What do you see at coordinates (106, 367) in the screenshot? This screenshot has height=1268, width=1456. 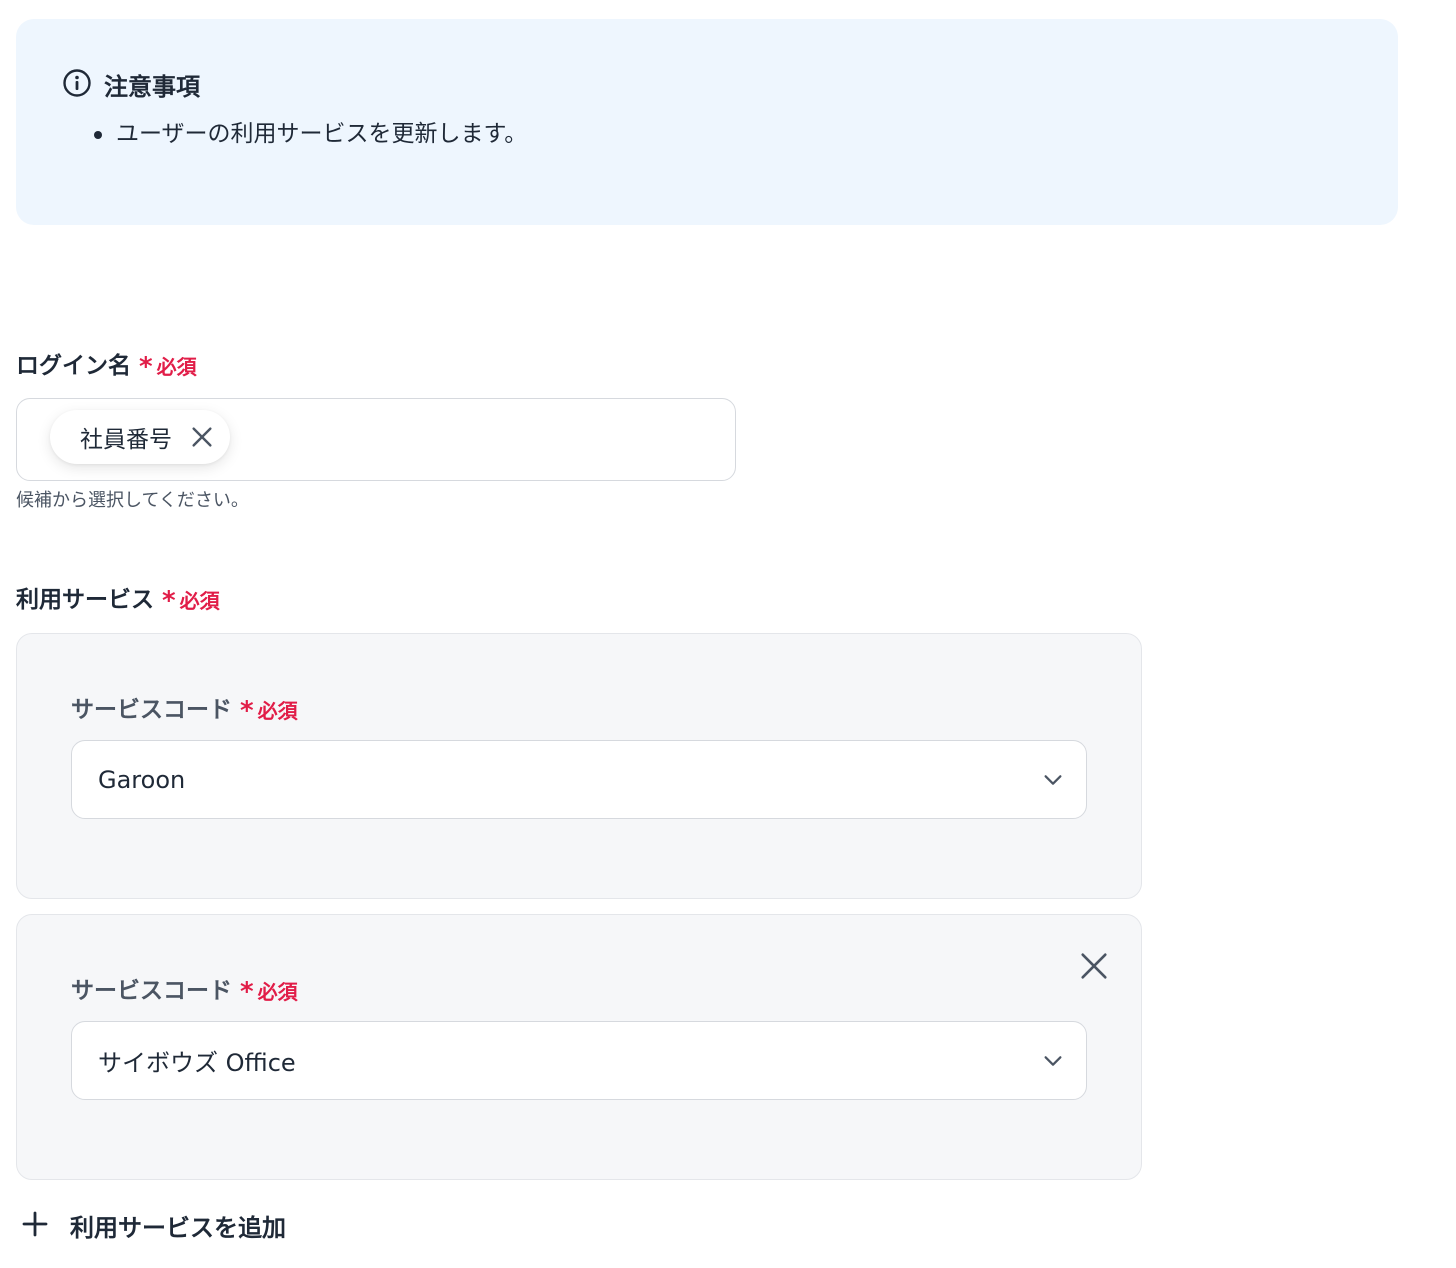 I see `login-name-label: ログイン名 * 必須` at bounding box center [106, 367].